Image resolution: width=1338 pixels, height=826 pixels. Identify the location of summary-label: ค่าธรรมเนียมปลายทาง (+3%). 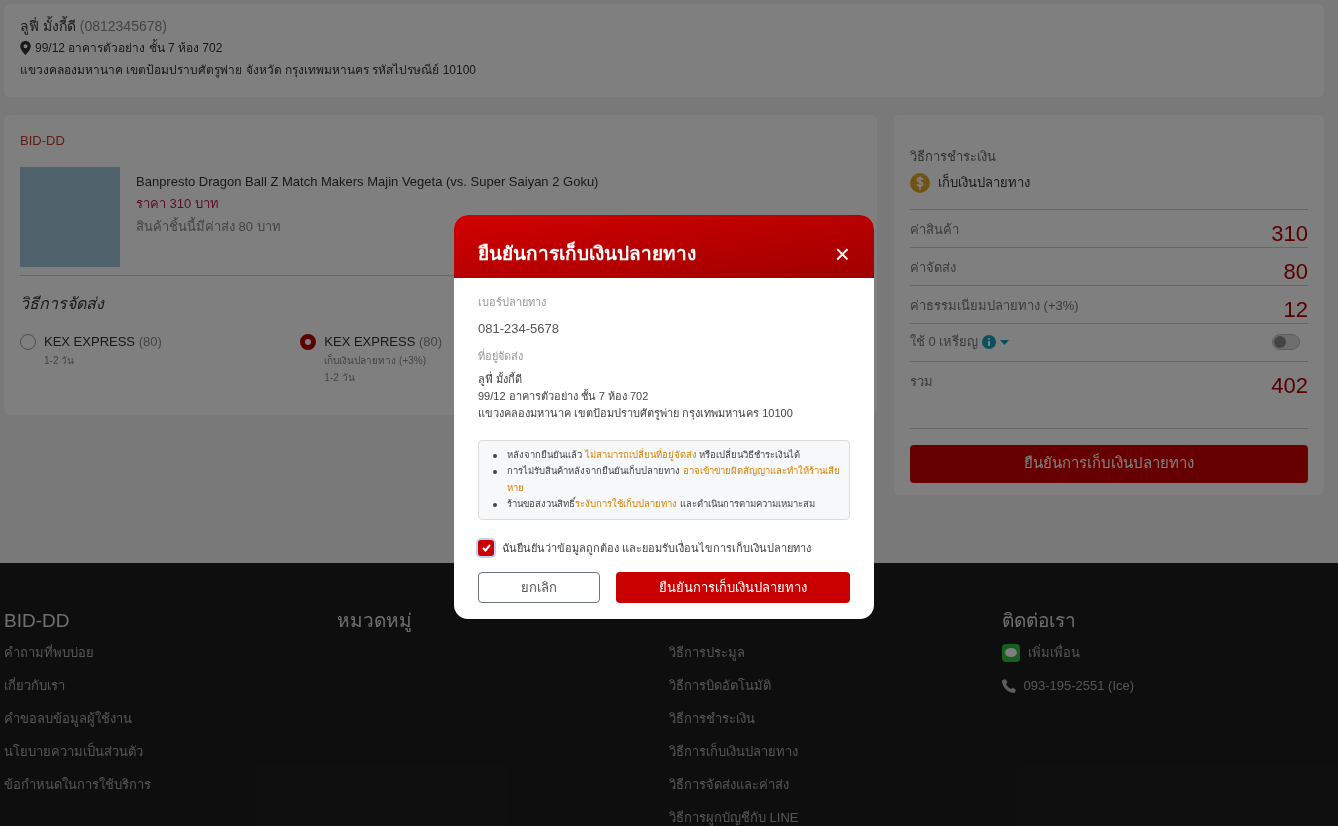
(994, 305).